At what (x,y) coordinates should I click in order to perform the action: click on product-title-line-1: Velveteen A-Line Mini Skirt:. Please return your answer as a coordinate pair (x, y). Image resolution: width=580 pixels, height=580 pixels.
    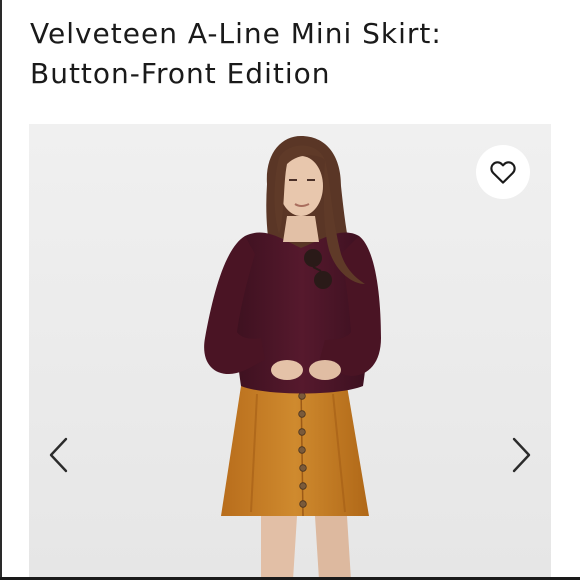
    Looking at the image, I should click on (236, 33).